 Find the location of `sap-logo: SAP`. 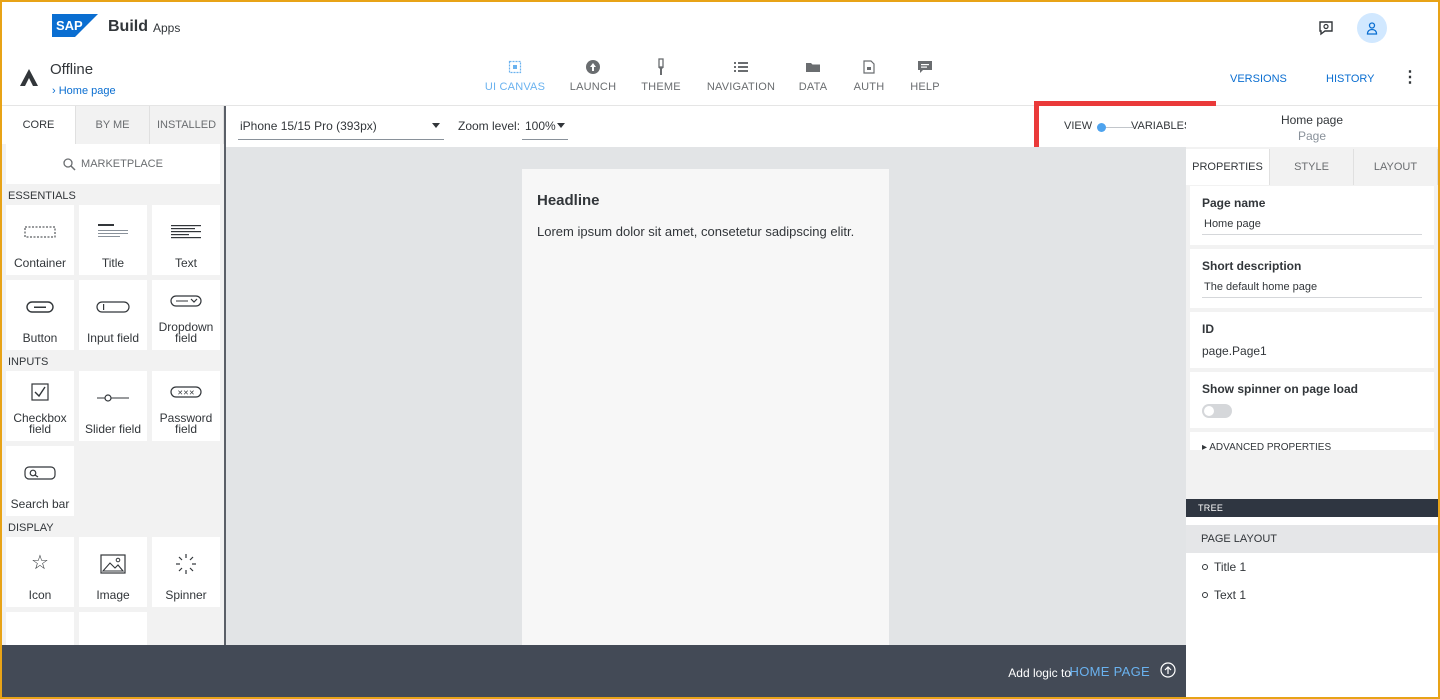

sap-logo: SAP is located at coordinates (75, 25).